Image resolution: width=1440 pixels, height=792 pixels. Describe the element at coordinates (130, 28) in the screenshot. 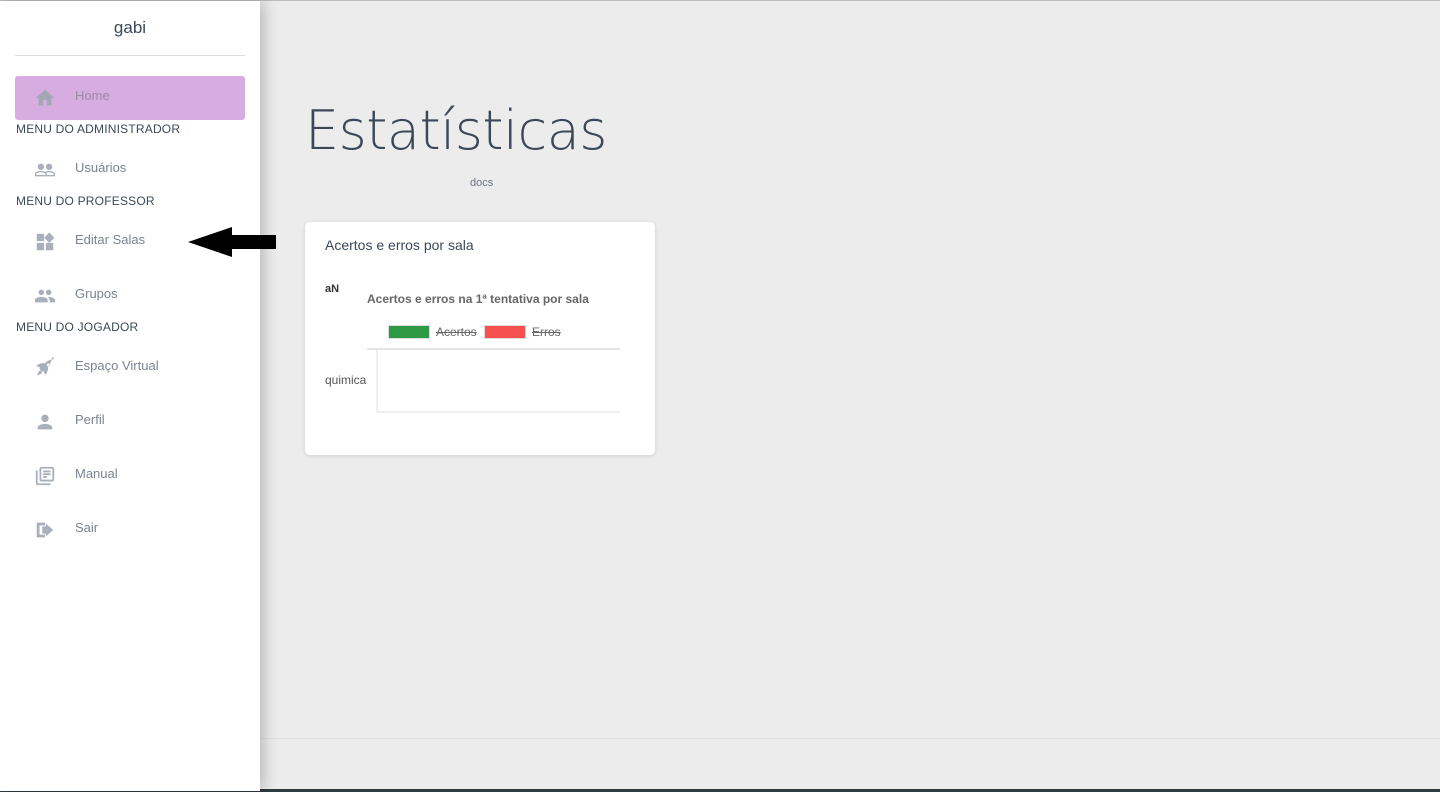

I see `brand-name: gabi` at that location.